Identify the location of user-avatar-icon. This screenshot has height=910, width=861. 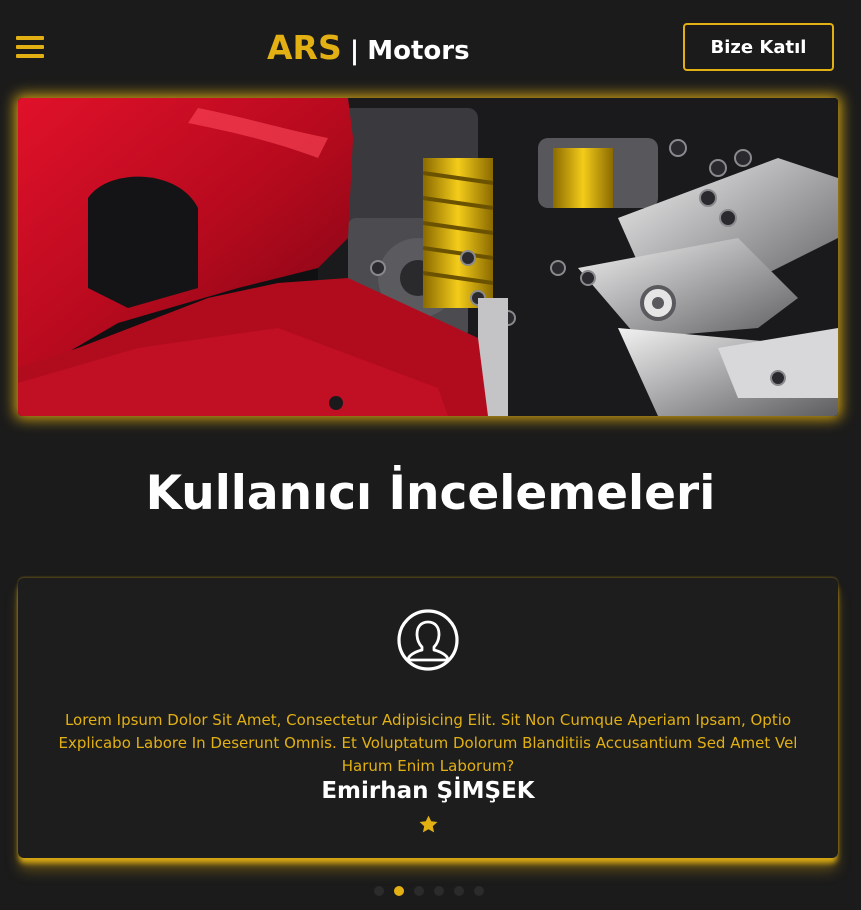
(428, 640).